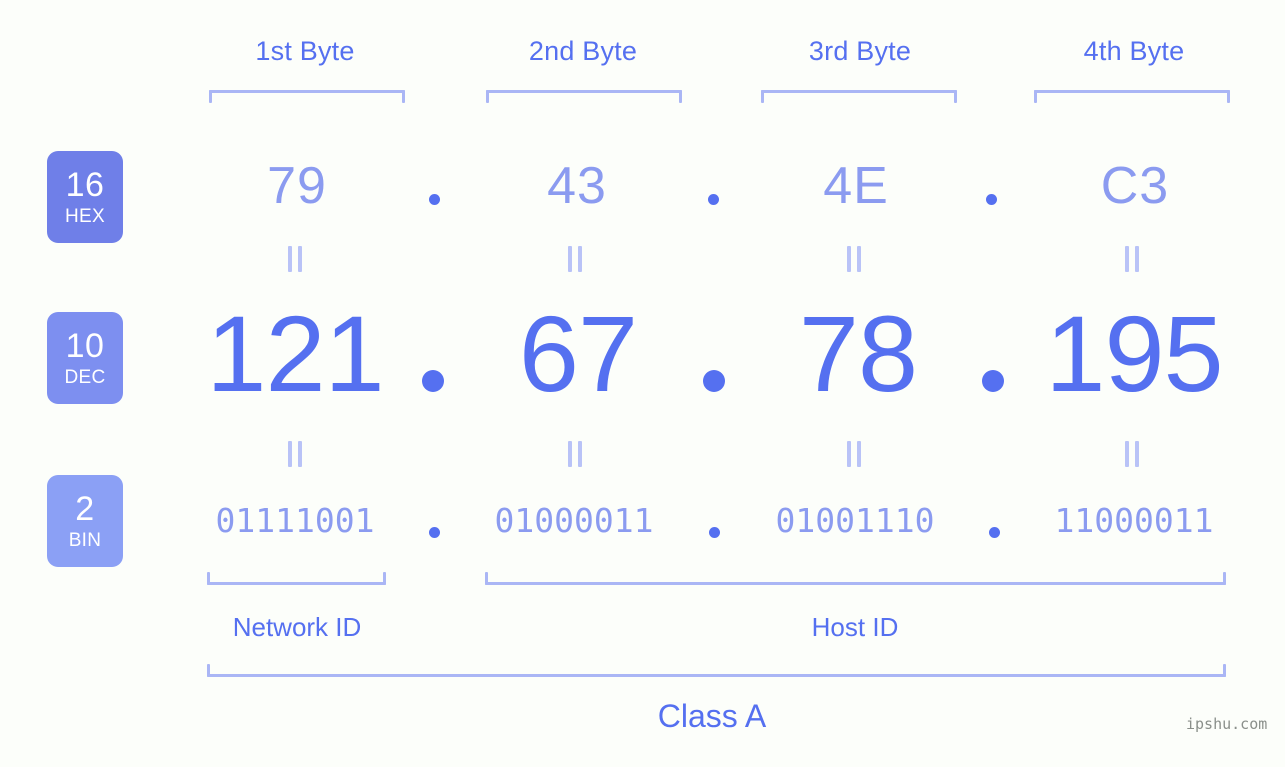 The height and width of the screenshot is (767, 1285). What do you see at coordinates (712, 716) in the screenshot?
I see `class-label: Class A` at bounding box center [712, 716].